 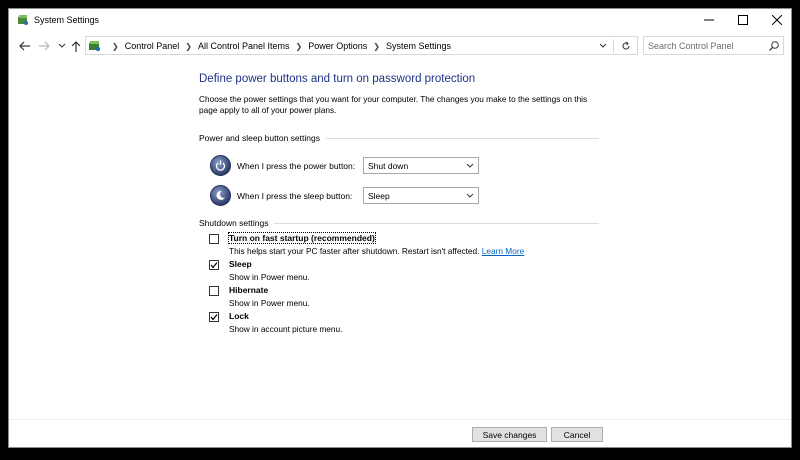 I want to click on sleep-button-select: Sleep, so click(x=421, y=195).